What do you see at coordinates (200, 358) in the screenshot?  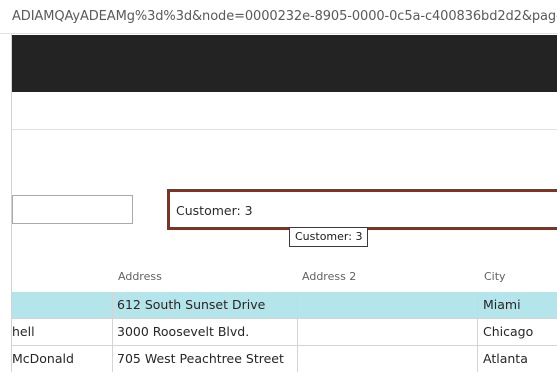 I see `row-address-cell: 705 West Peachtree Street` at bounding box center [200, 358].